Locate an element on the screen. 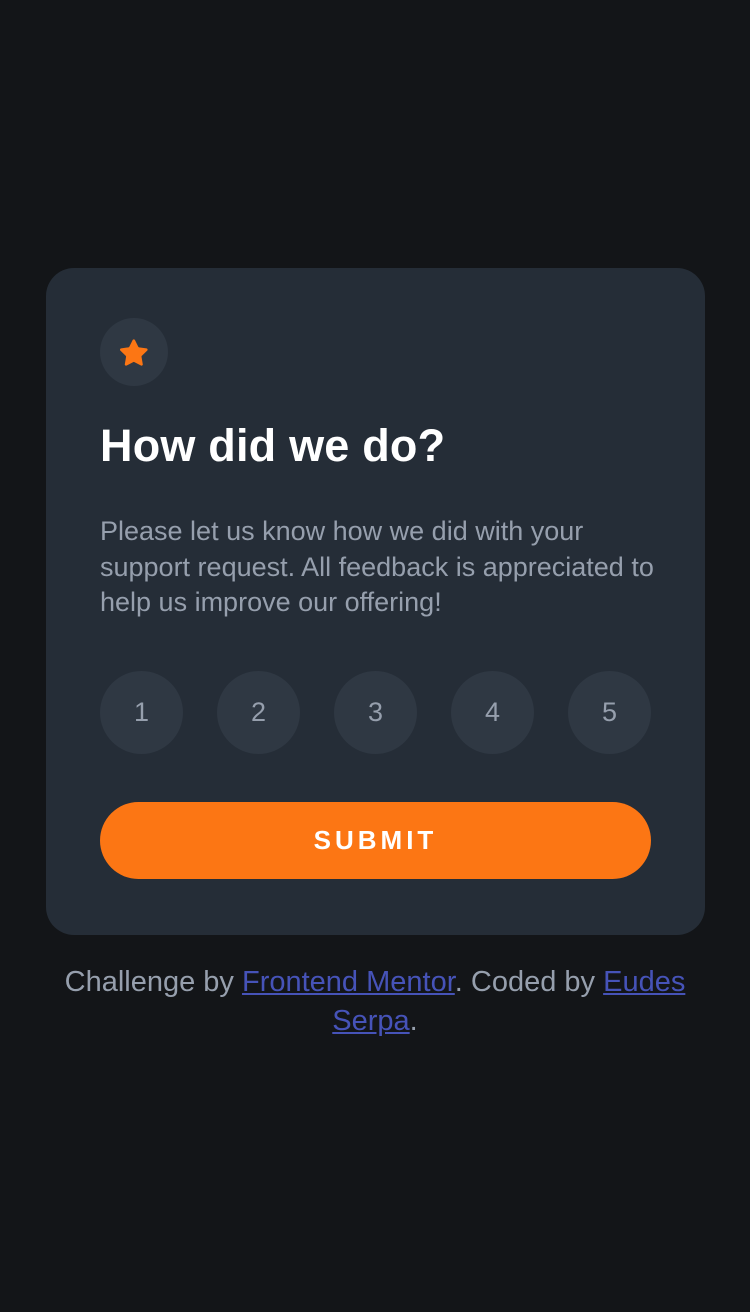 The width and height of the screenshot is (750, 1312). star-icon is located at coordinates (134, 352).